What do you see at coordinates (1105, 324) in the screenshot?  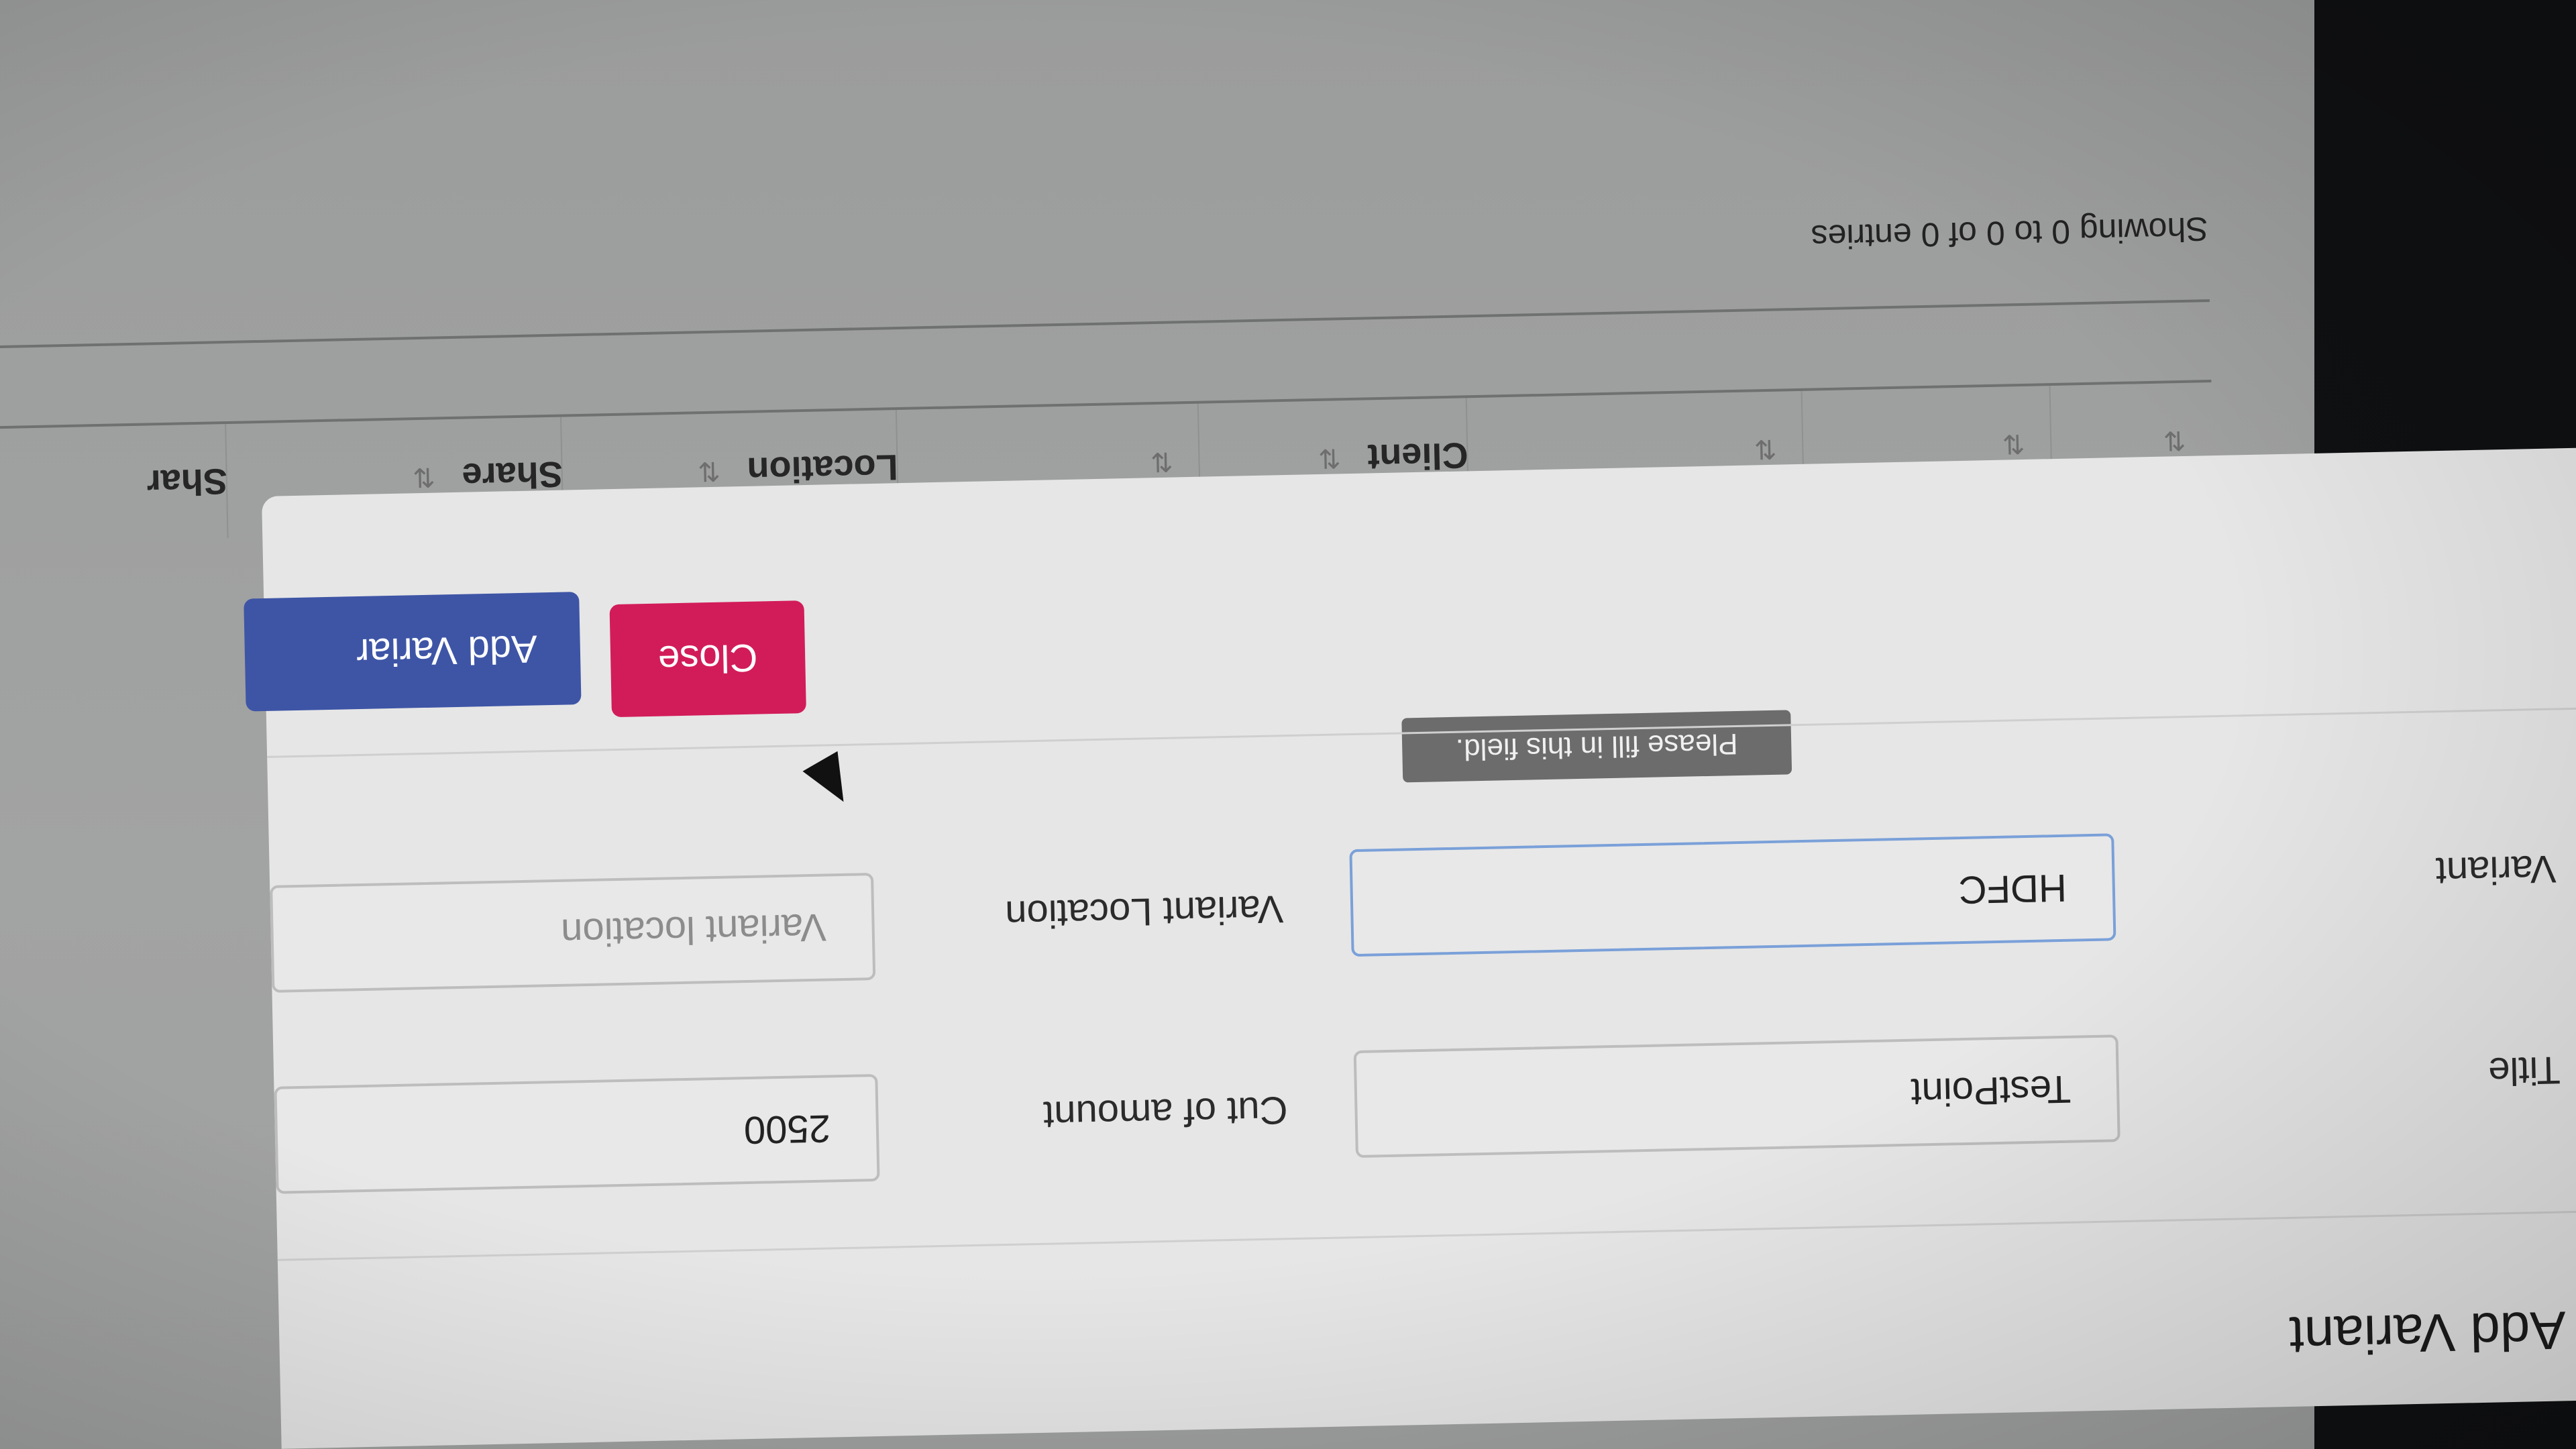 I see `table-body-rule` at bounding box center [1105, 324].